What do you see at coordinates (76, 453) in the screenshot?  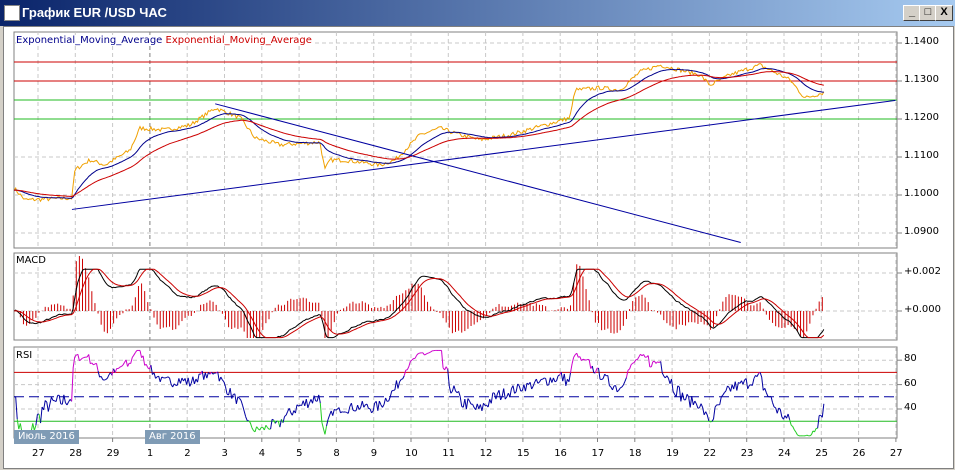 I see `x-tick-label: 28` at bounding box center [76, 453].